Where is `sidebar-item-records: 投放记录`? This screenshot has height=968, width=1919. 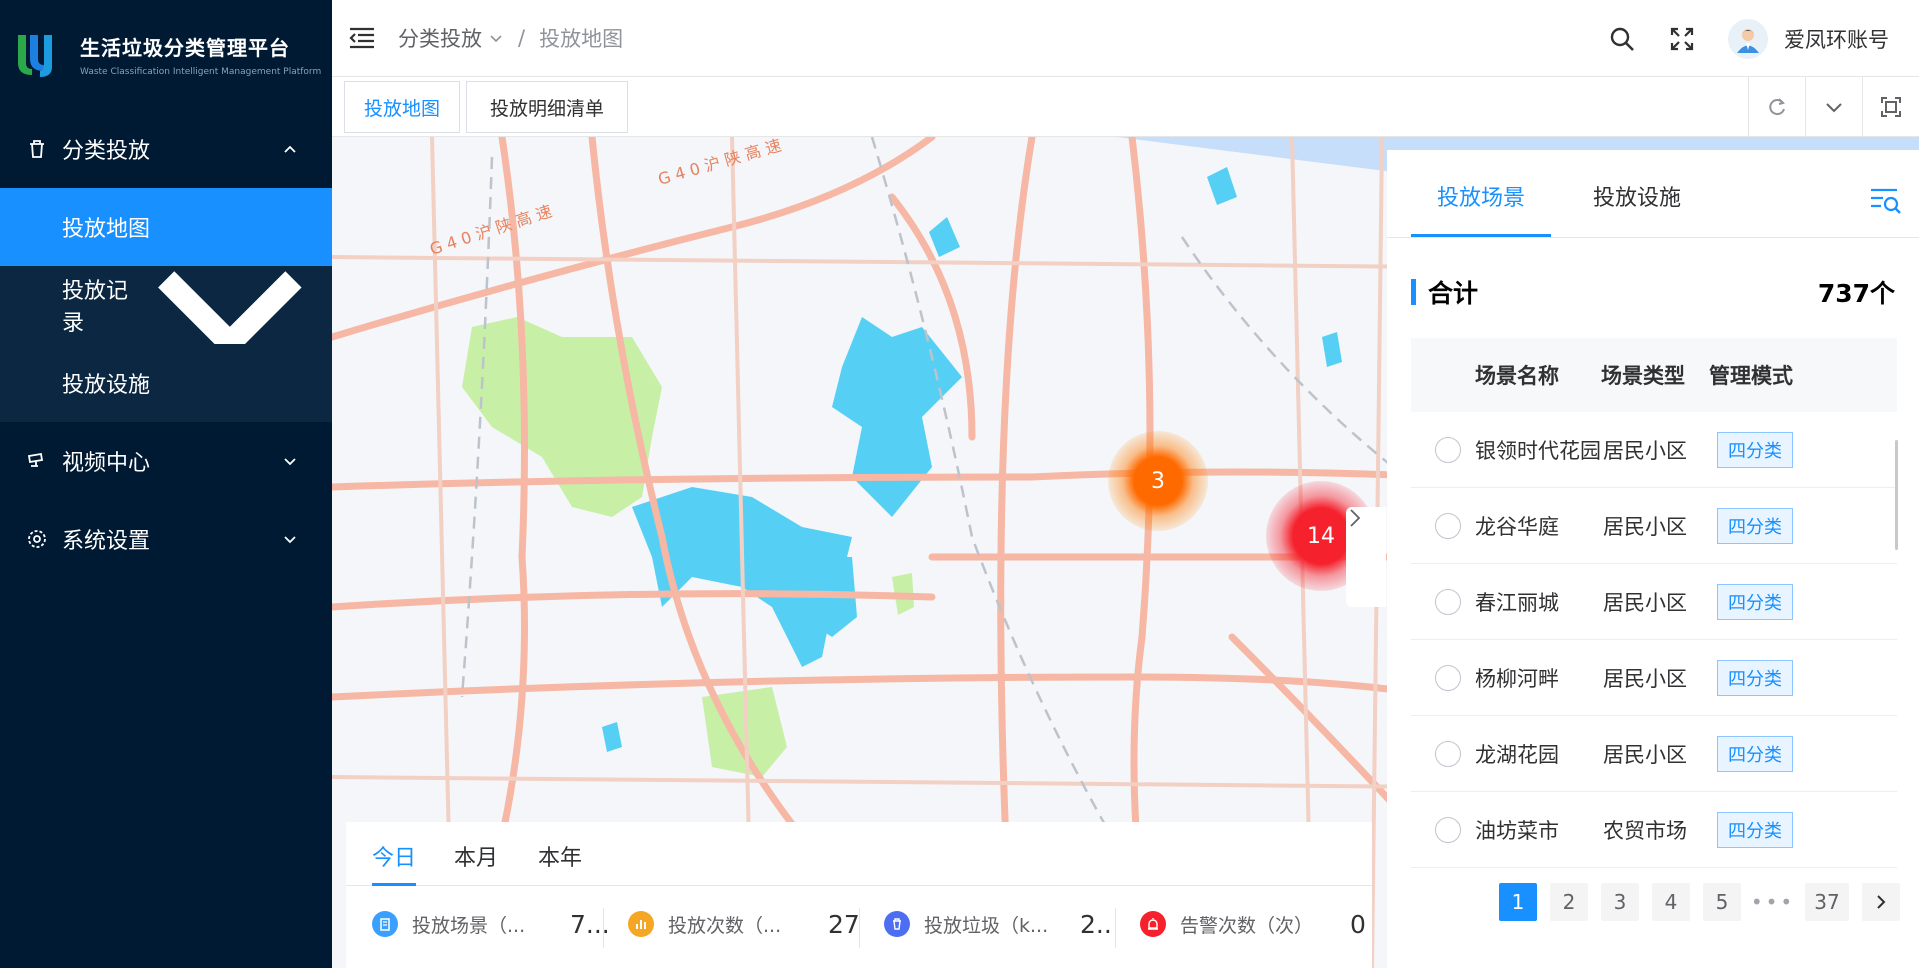
sidebar-item-records: 投放记录 is located at coordinates (166, 313).